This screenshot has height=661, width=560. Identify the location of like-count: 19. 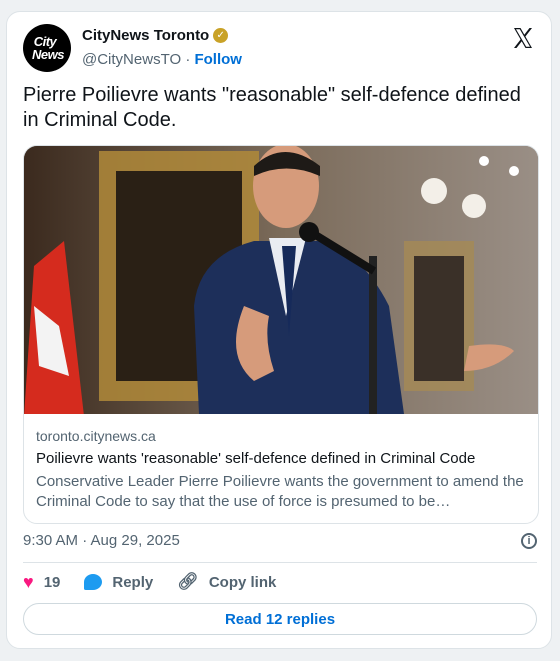
(52, 582).